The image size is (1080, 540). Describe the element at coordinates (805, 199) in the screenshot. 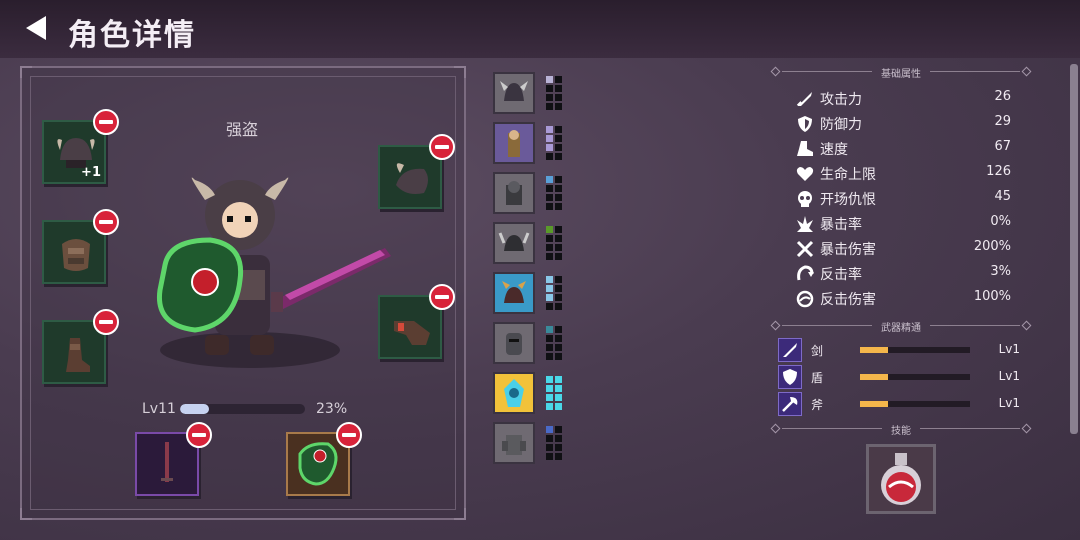

I see `skull-icon` at that location.